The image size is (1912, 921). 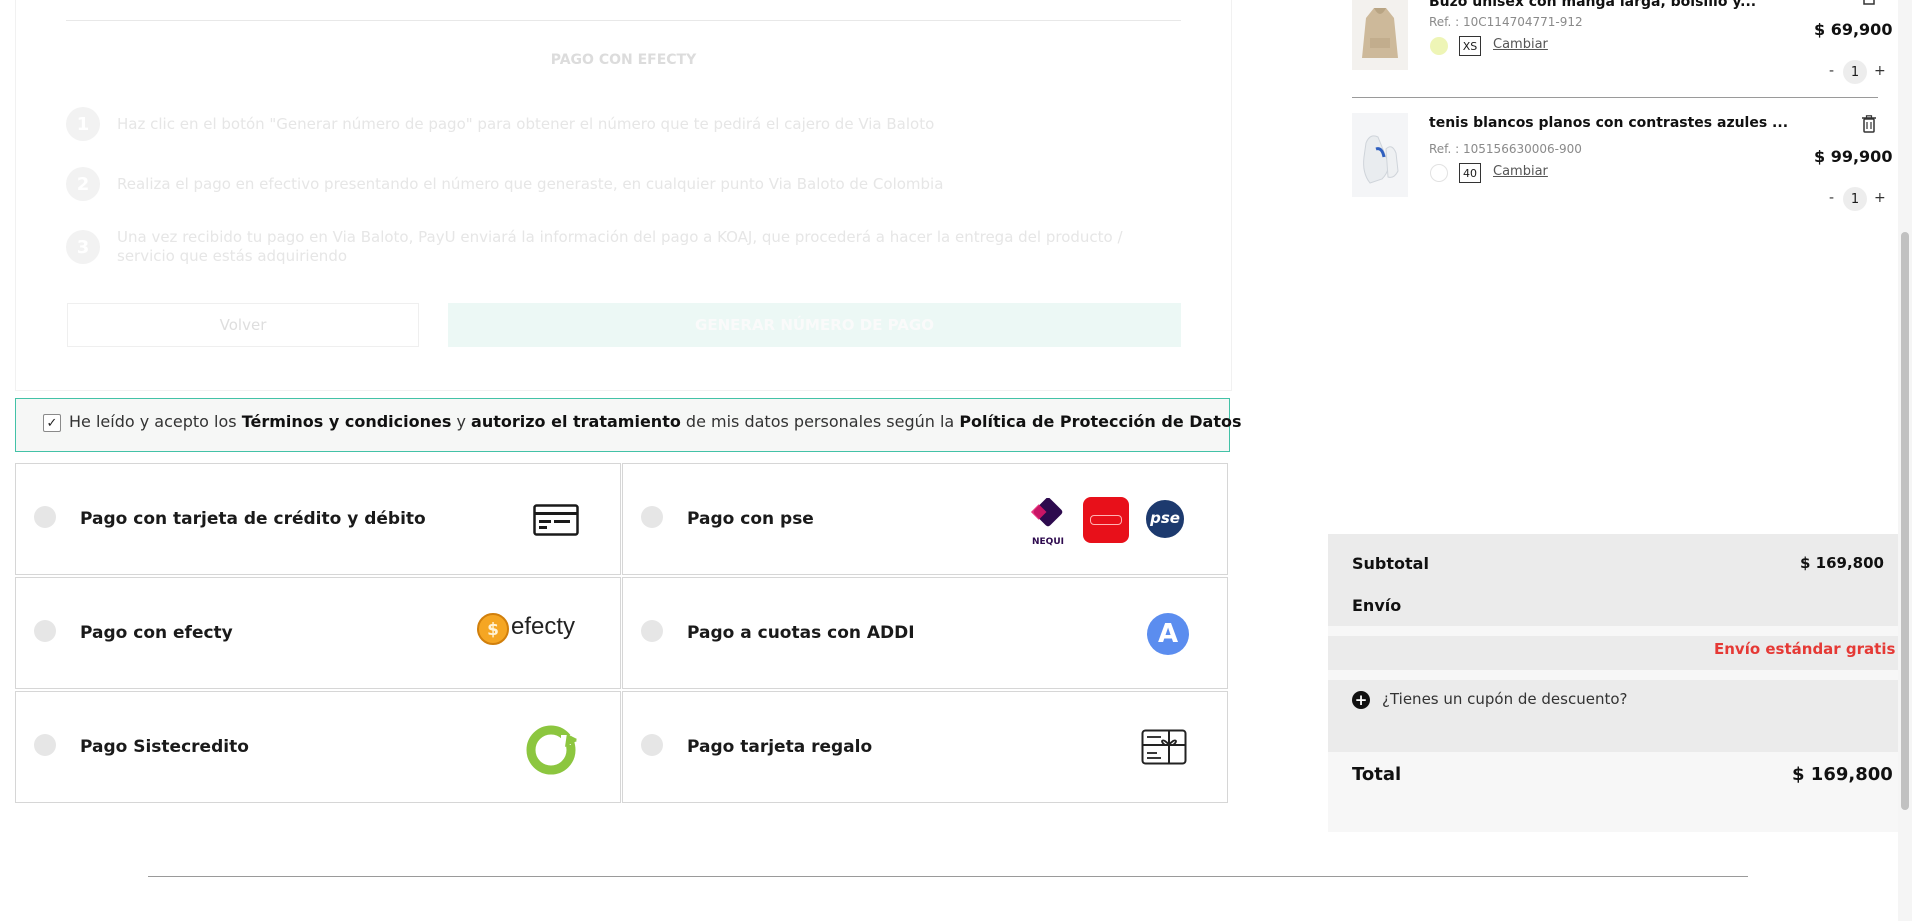 I want to click on payment-option-addi: Pago a cuotas con ADDI A, so click(x=925, y=633).